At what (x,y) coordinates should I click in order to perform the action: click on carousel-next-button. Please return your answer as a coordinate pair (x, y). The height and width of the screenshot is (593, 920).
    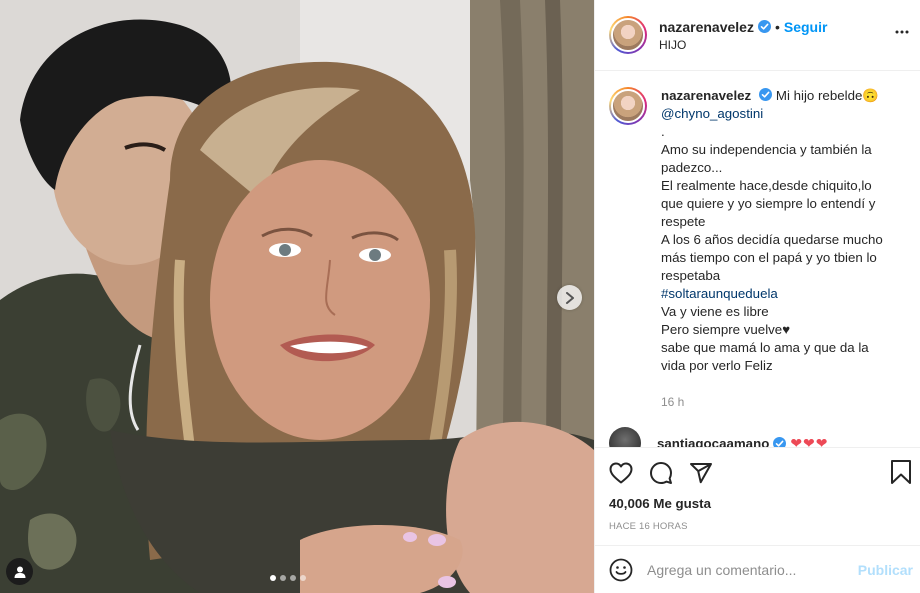
    Looking at the image, I should click on (569, 297).